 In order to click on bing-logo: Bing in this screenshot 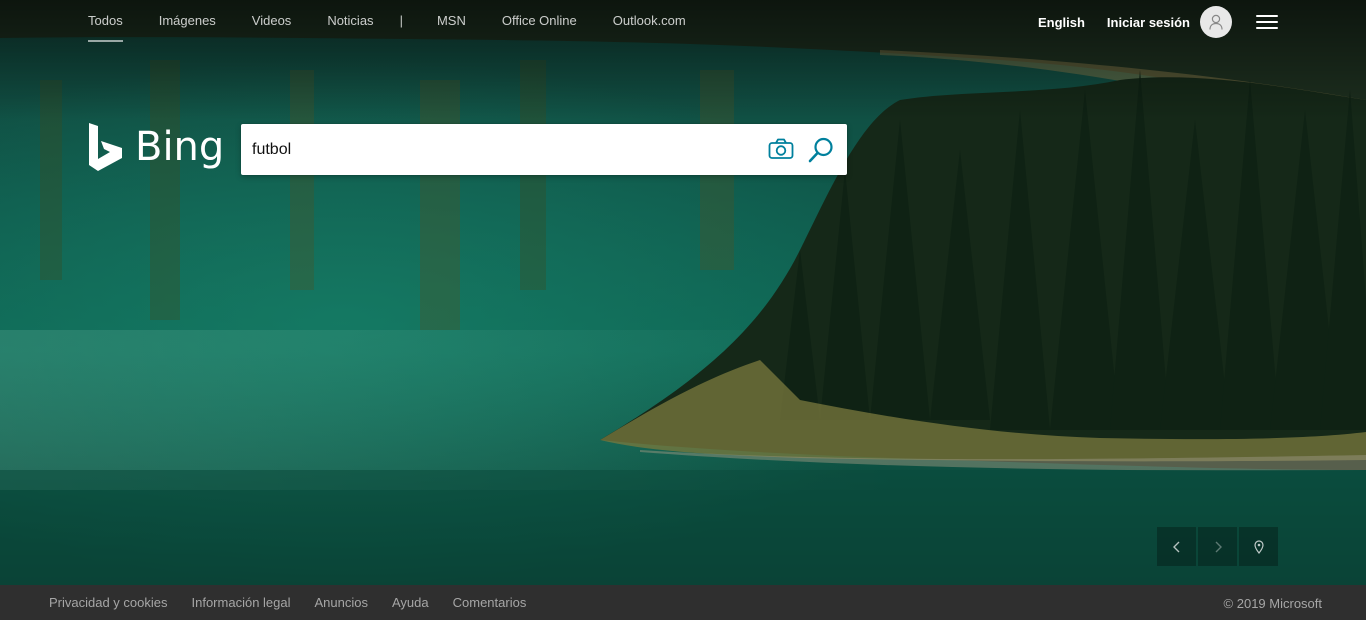, I will do `click(156, 147)`.